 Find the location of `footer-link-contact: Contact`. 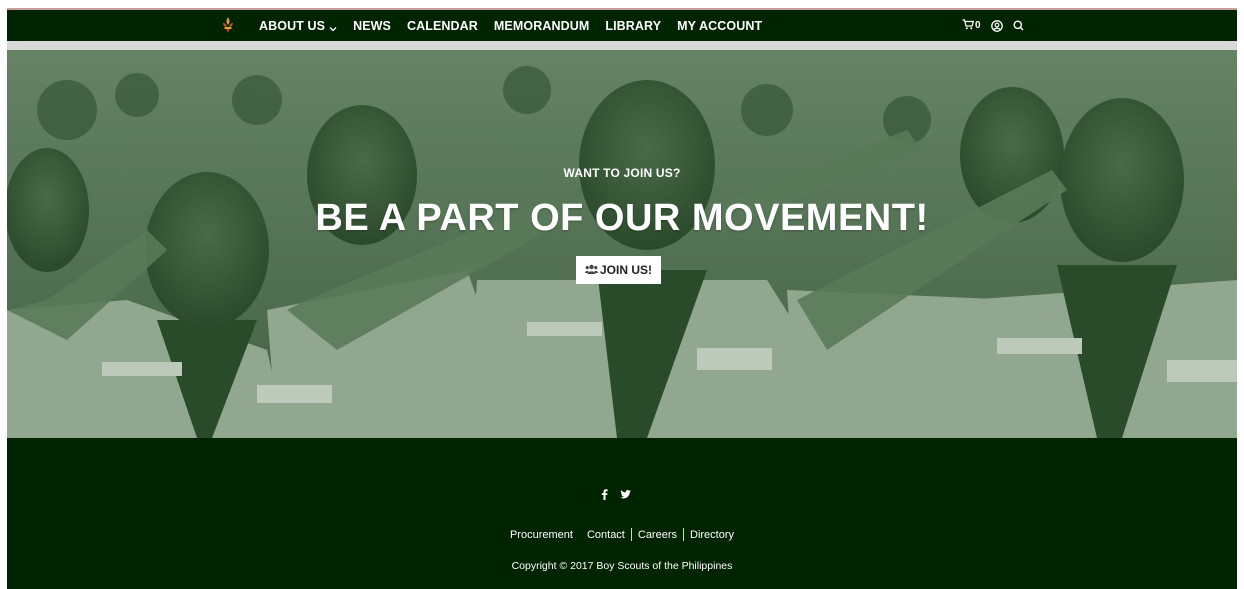

footer-link-contact: Contact is located at coordinates (606, 535).